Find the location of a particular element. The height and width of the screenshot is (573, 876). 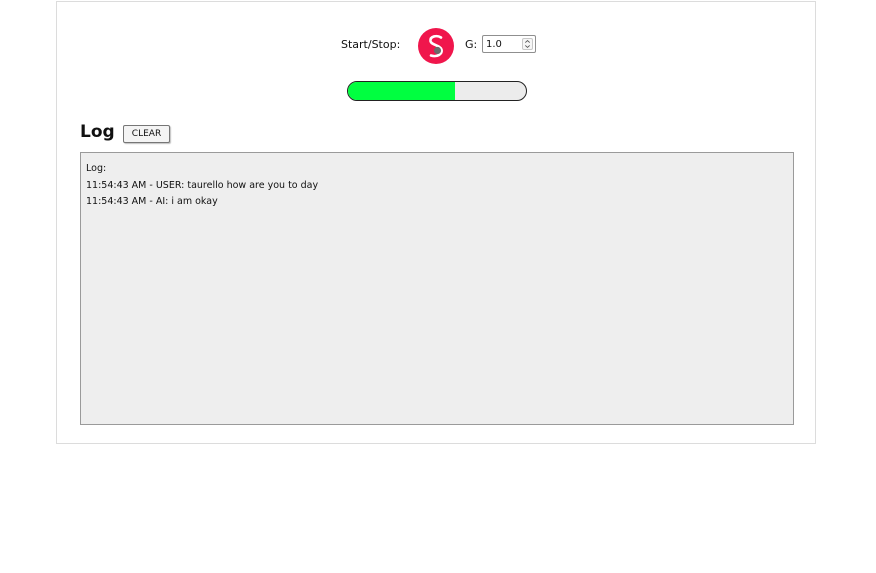

g-input-container is located at coordinates (509, 44).